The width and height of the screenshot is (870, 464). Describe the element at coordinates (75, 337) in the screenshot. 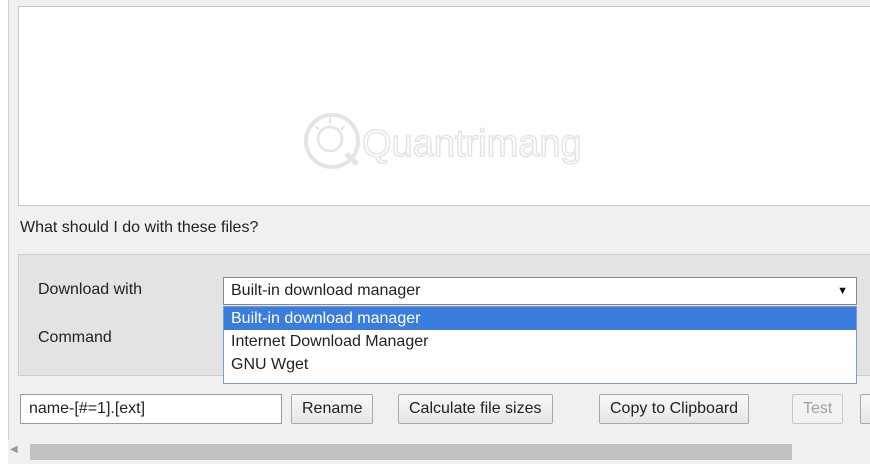

I see `command-label: Command` at that location.